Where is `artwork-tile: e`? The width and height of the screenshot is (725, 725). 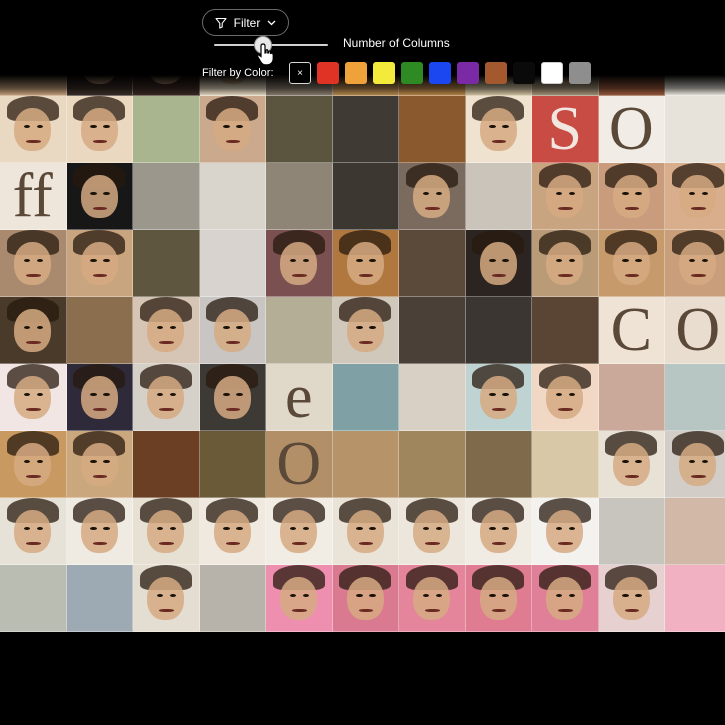 artwork-tile: e is located at coordinates (299, 397).